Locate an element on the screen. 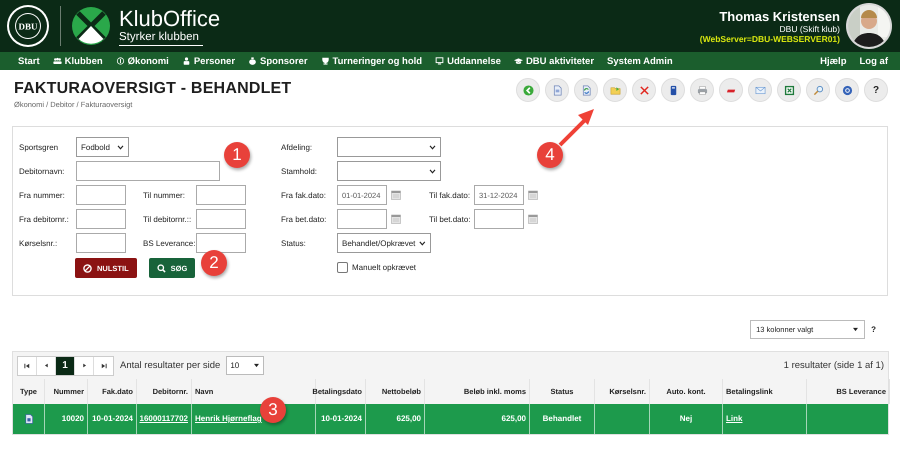  nav-item: DBU aktiviteter is located at coordinates (554, 61).